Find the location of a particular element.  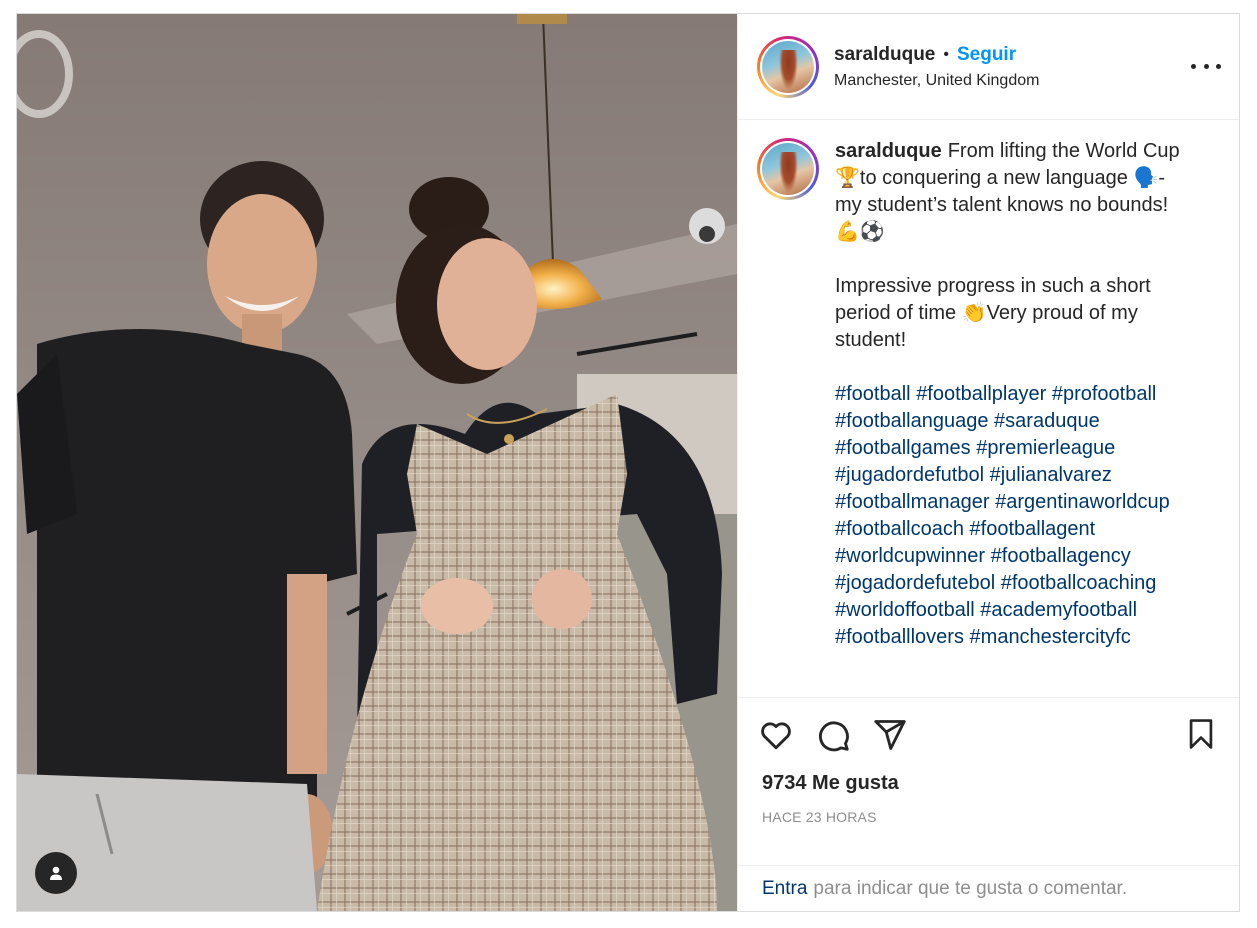

heart-icon is located at coordinates (776, 736).